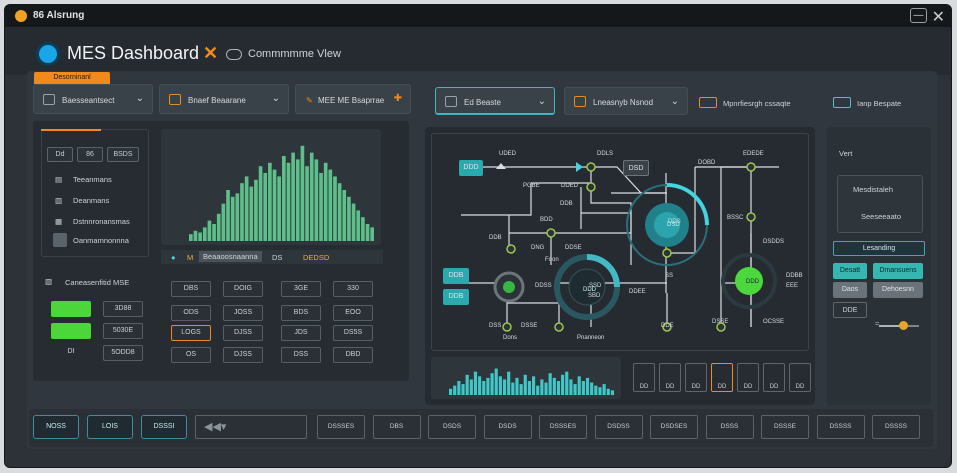 The image size is (957, 473). What do you see at coordinates (101, 240) in the screenshot?
I see `menu-item-4: Oanmamnonnna` at bounding box center [101, 240].